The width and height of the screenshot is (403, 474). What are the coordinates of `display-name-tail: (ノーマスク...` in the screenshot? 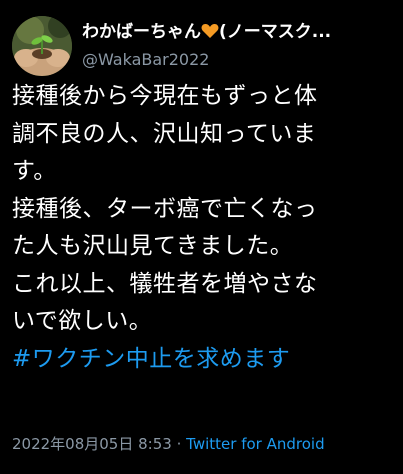 It's located at (275, 32).